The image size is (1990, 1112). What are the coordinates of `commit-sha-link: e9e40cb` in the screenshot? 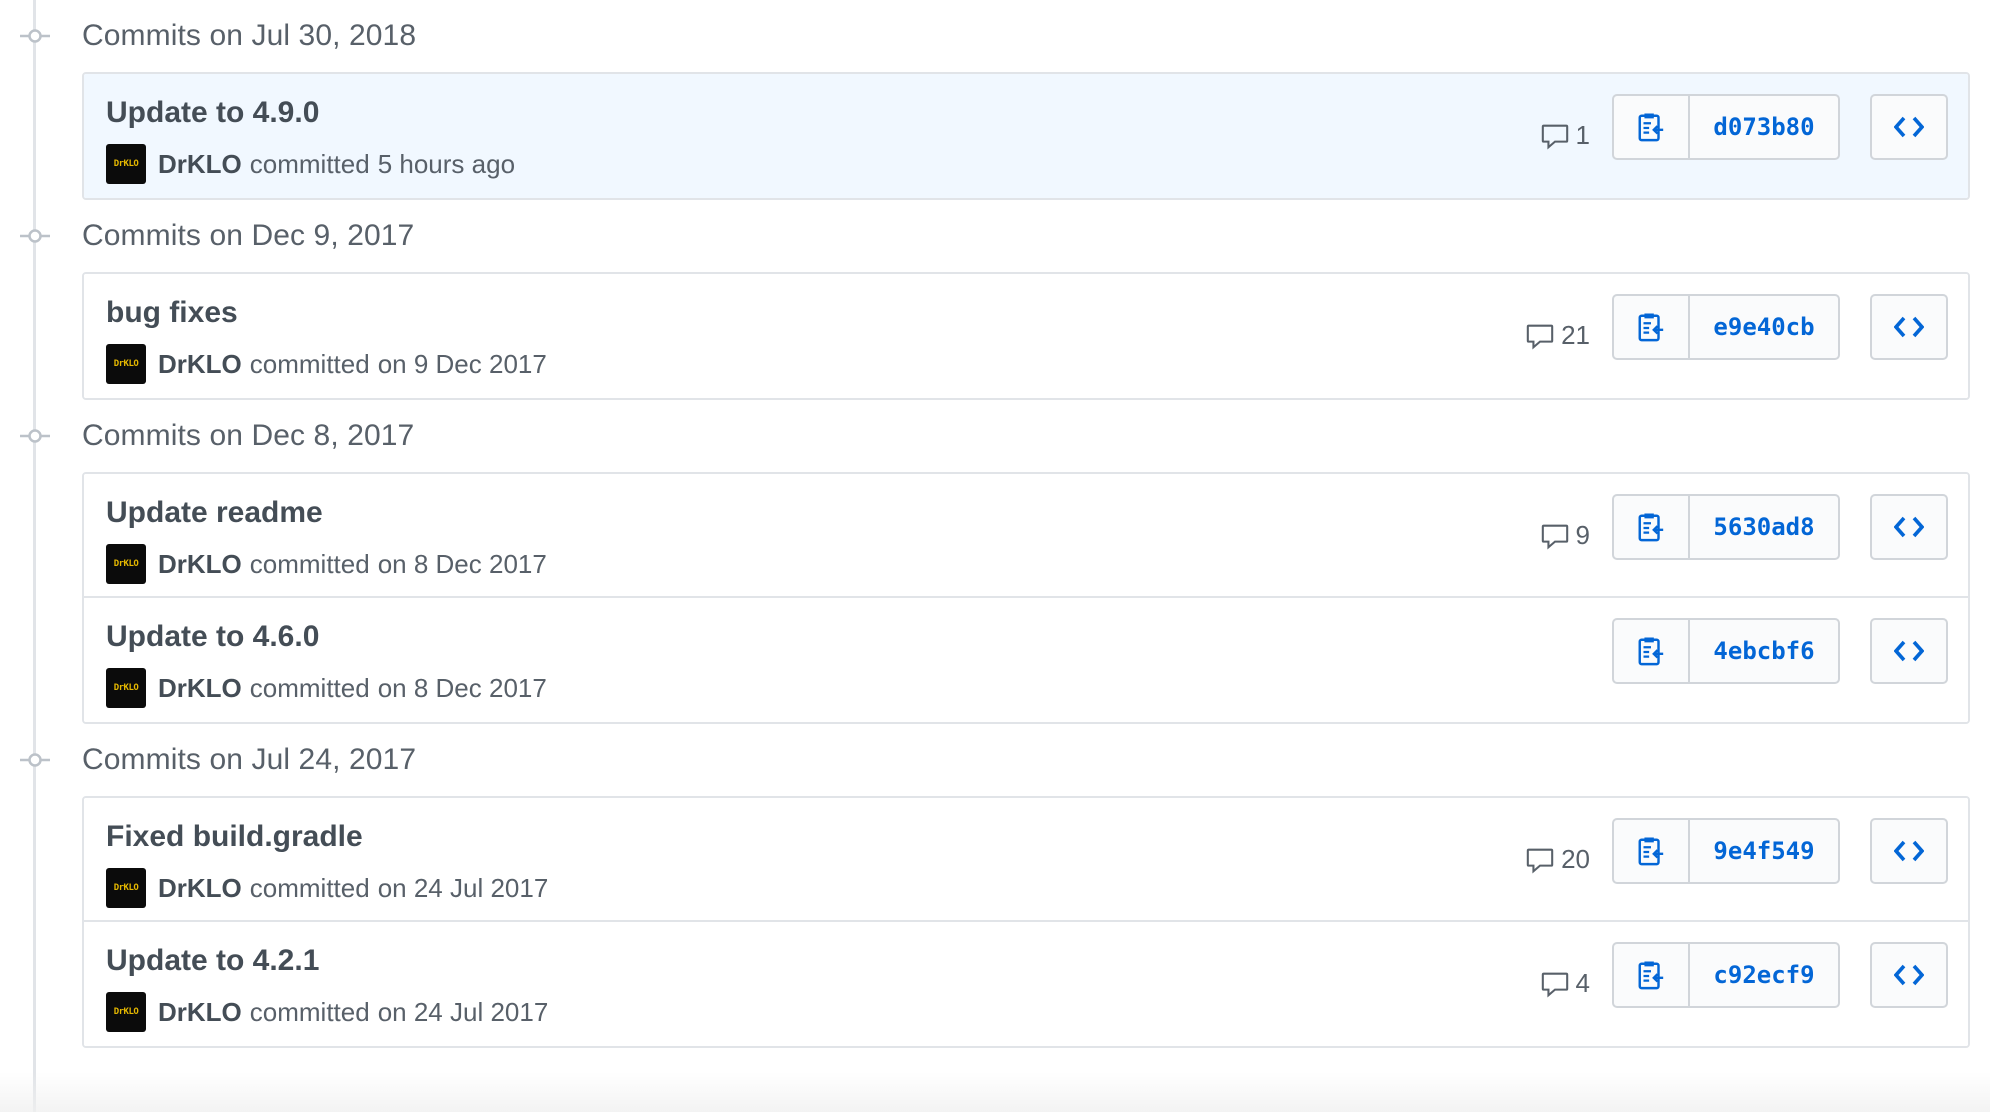 It's located at (1764, 327).